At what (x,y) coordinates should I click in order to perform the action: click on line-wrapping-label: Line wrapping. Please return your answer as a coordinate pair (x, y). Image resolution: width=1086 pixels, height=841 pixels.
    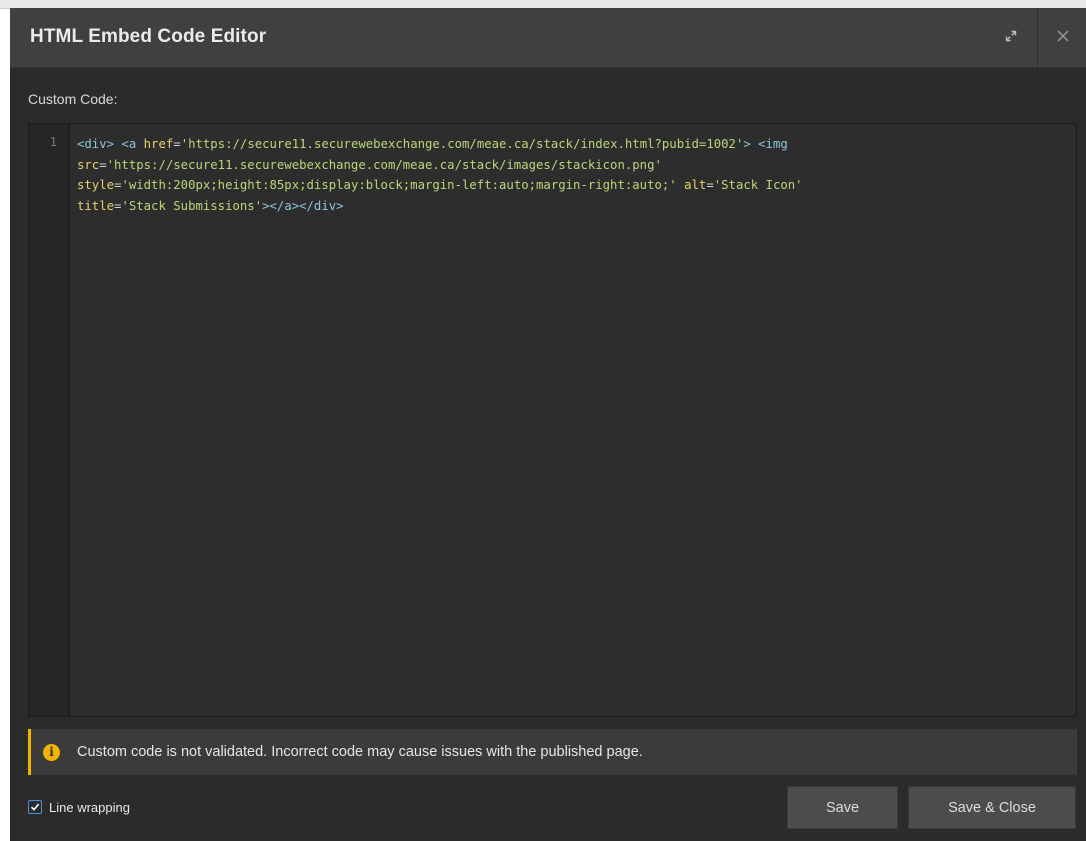
    Looking at the image, I should click on (89, 807).